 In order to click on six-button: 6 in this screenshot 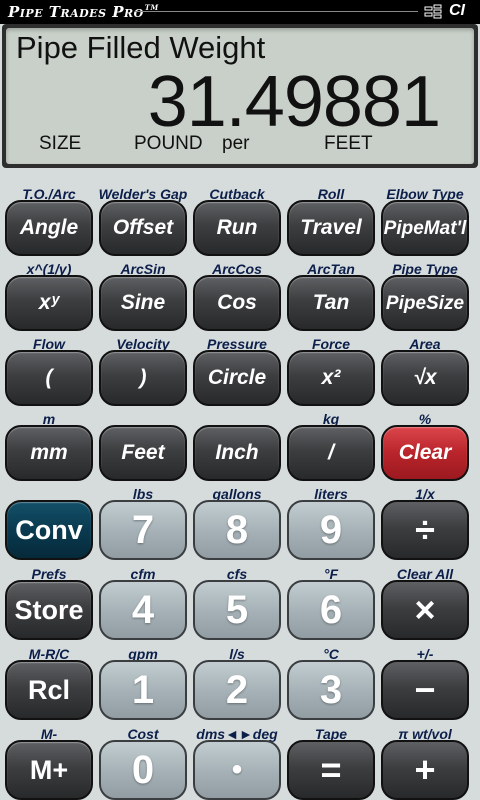, I will do `click(331, 610)`.